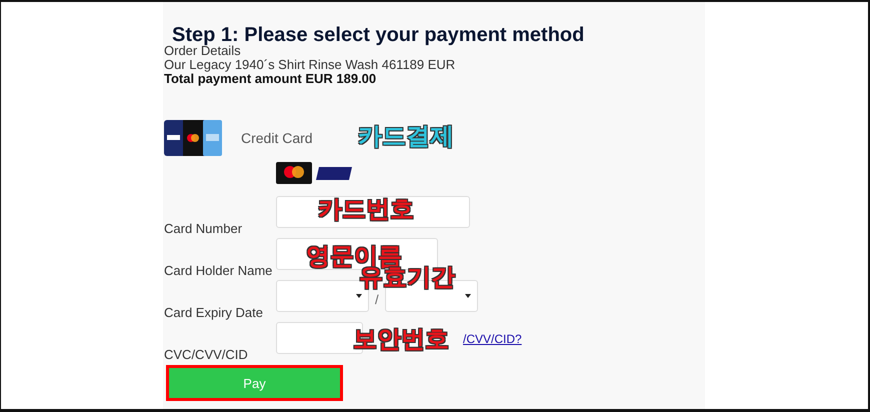 This screenshot has width=870, height=412. Describe the element at coordinates (214, 312) in the screenshot. I see `field-label: Card Expiry Date` at that location.